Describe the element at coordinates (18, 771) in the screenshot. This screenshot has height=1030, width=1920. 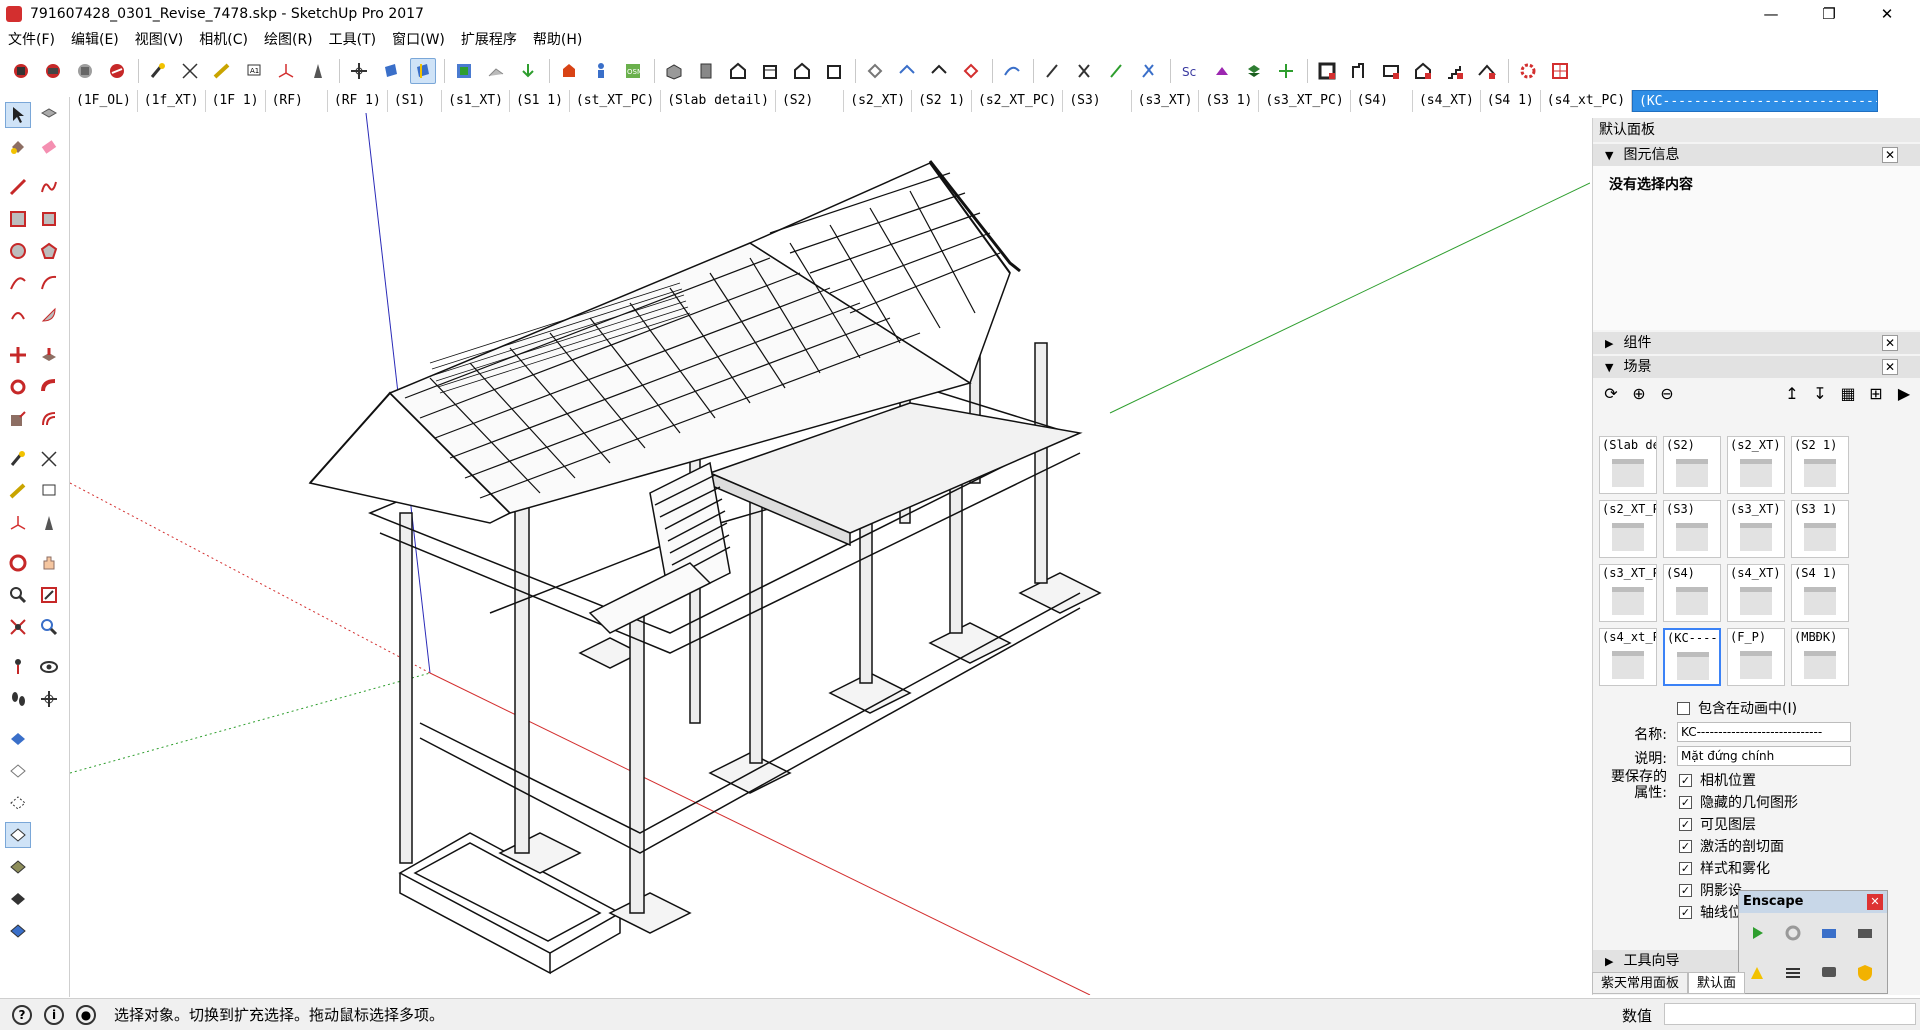
I see `xray-style-icon` at that location.